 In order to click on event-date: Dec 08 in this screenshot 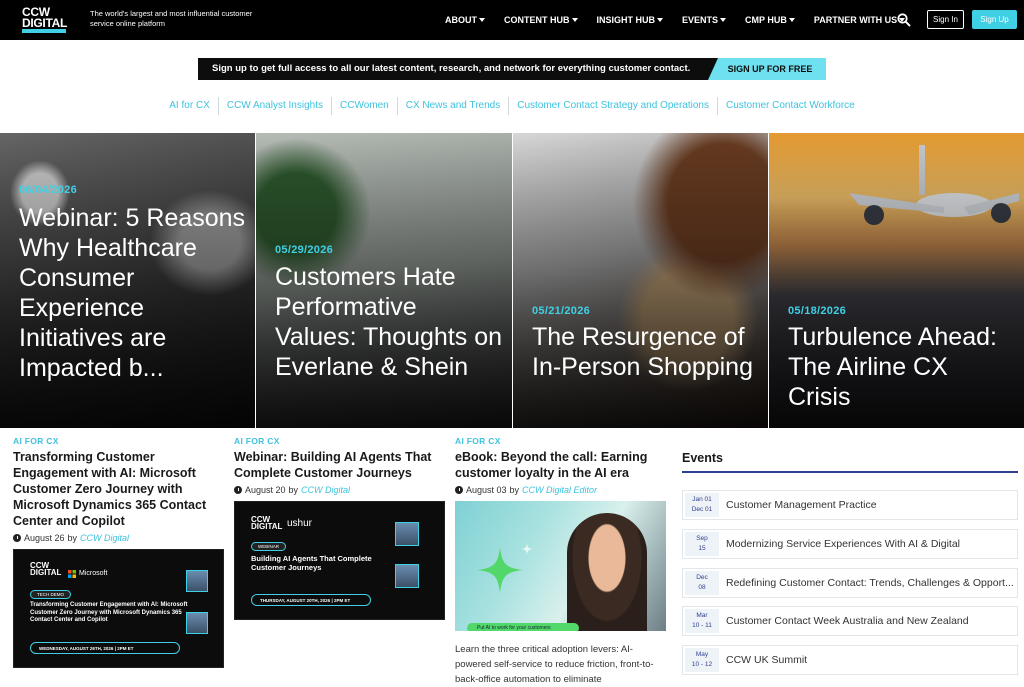, I will do `click(702, 583)`.